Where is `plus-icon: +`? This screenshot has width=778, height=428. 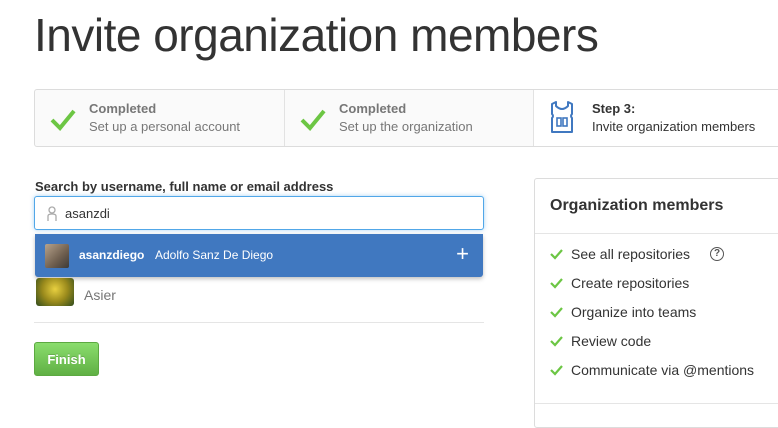 plus-icon: + is located at coordinates (462, 254).